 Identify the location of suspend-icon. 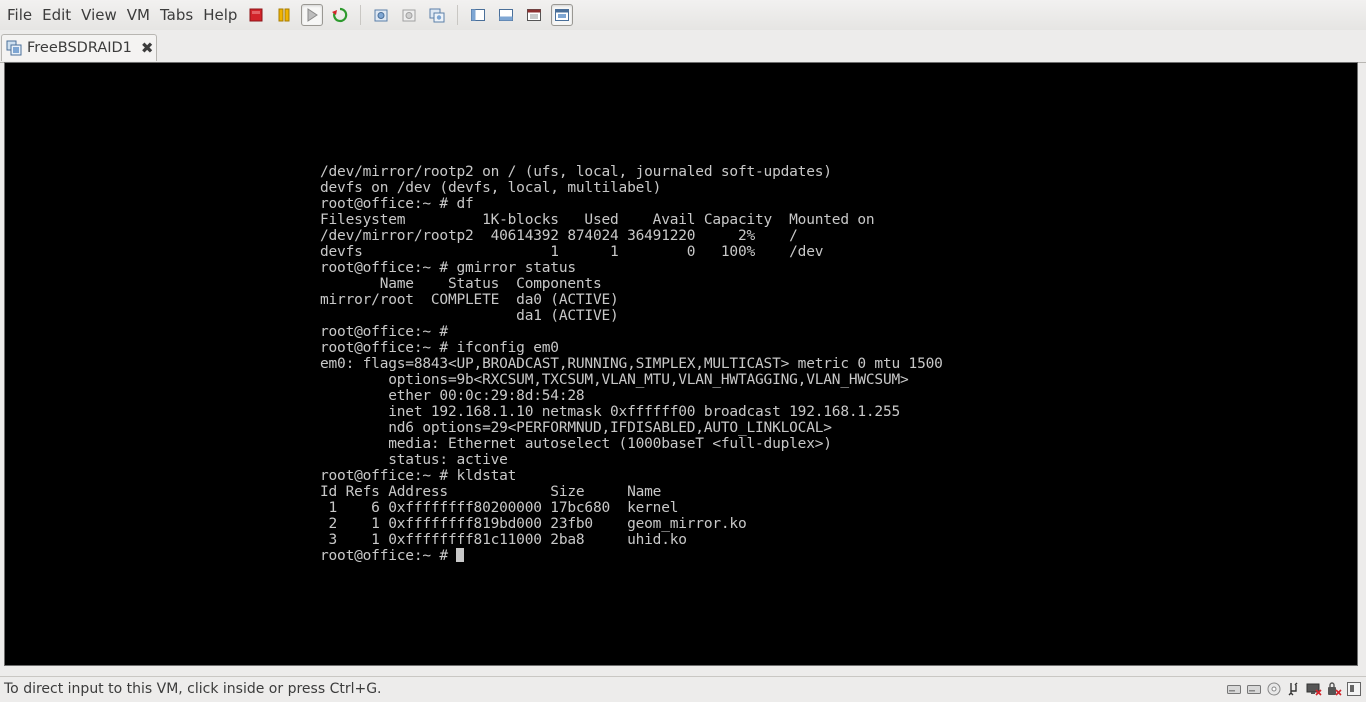
(284, 15).